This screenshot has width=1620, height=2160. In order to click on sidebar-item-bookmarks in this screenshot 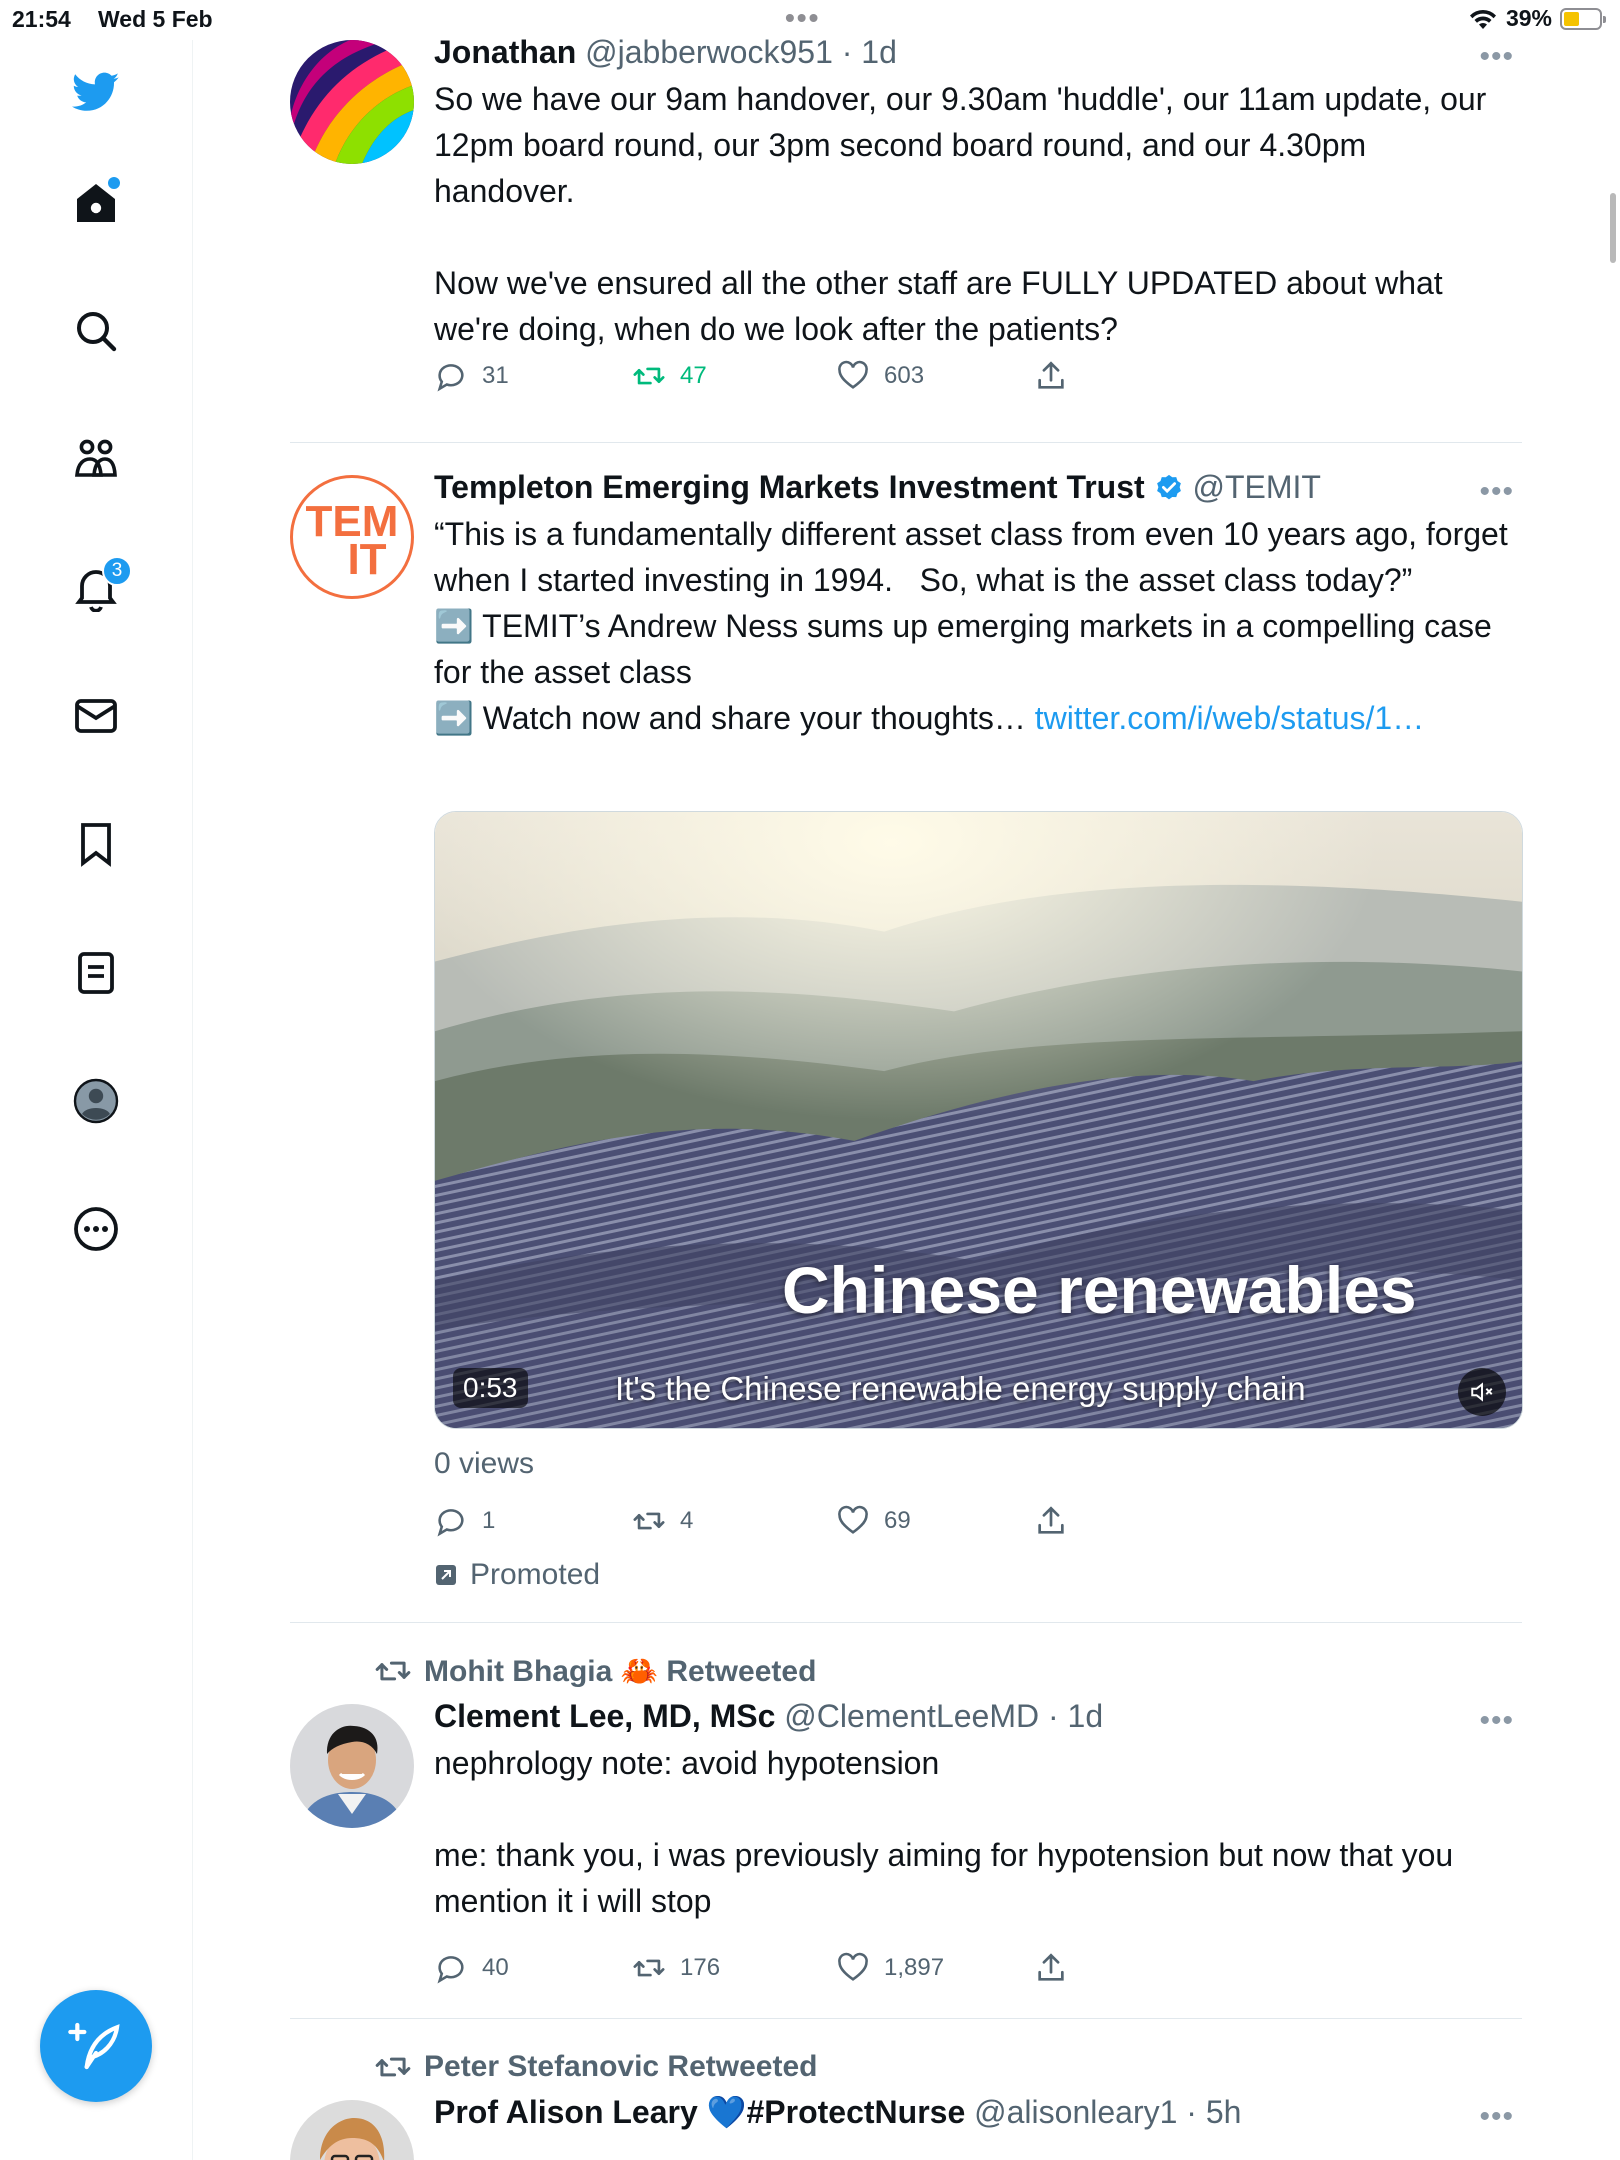, I will do `click(96, 844)`.